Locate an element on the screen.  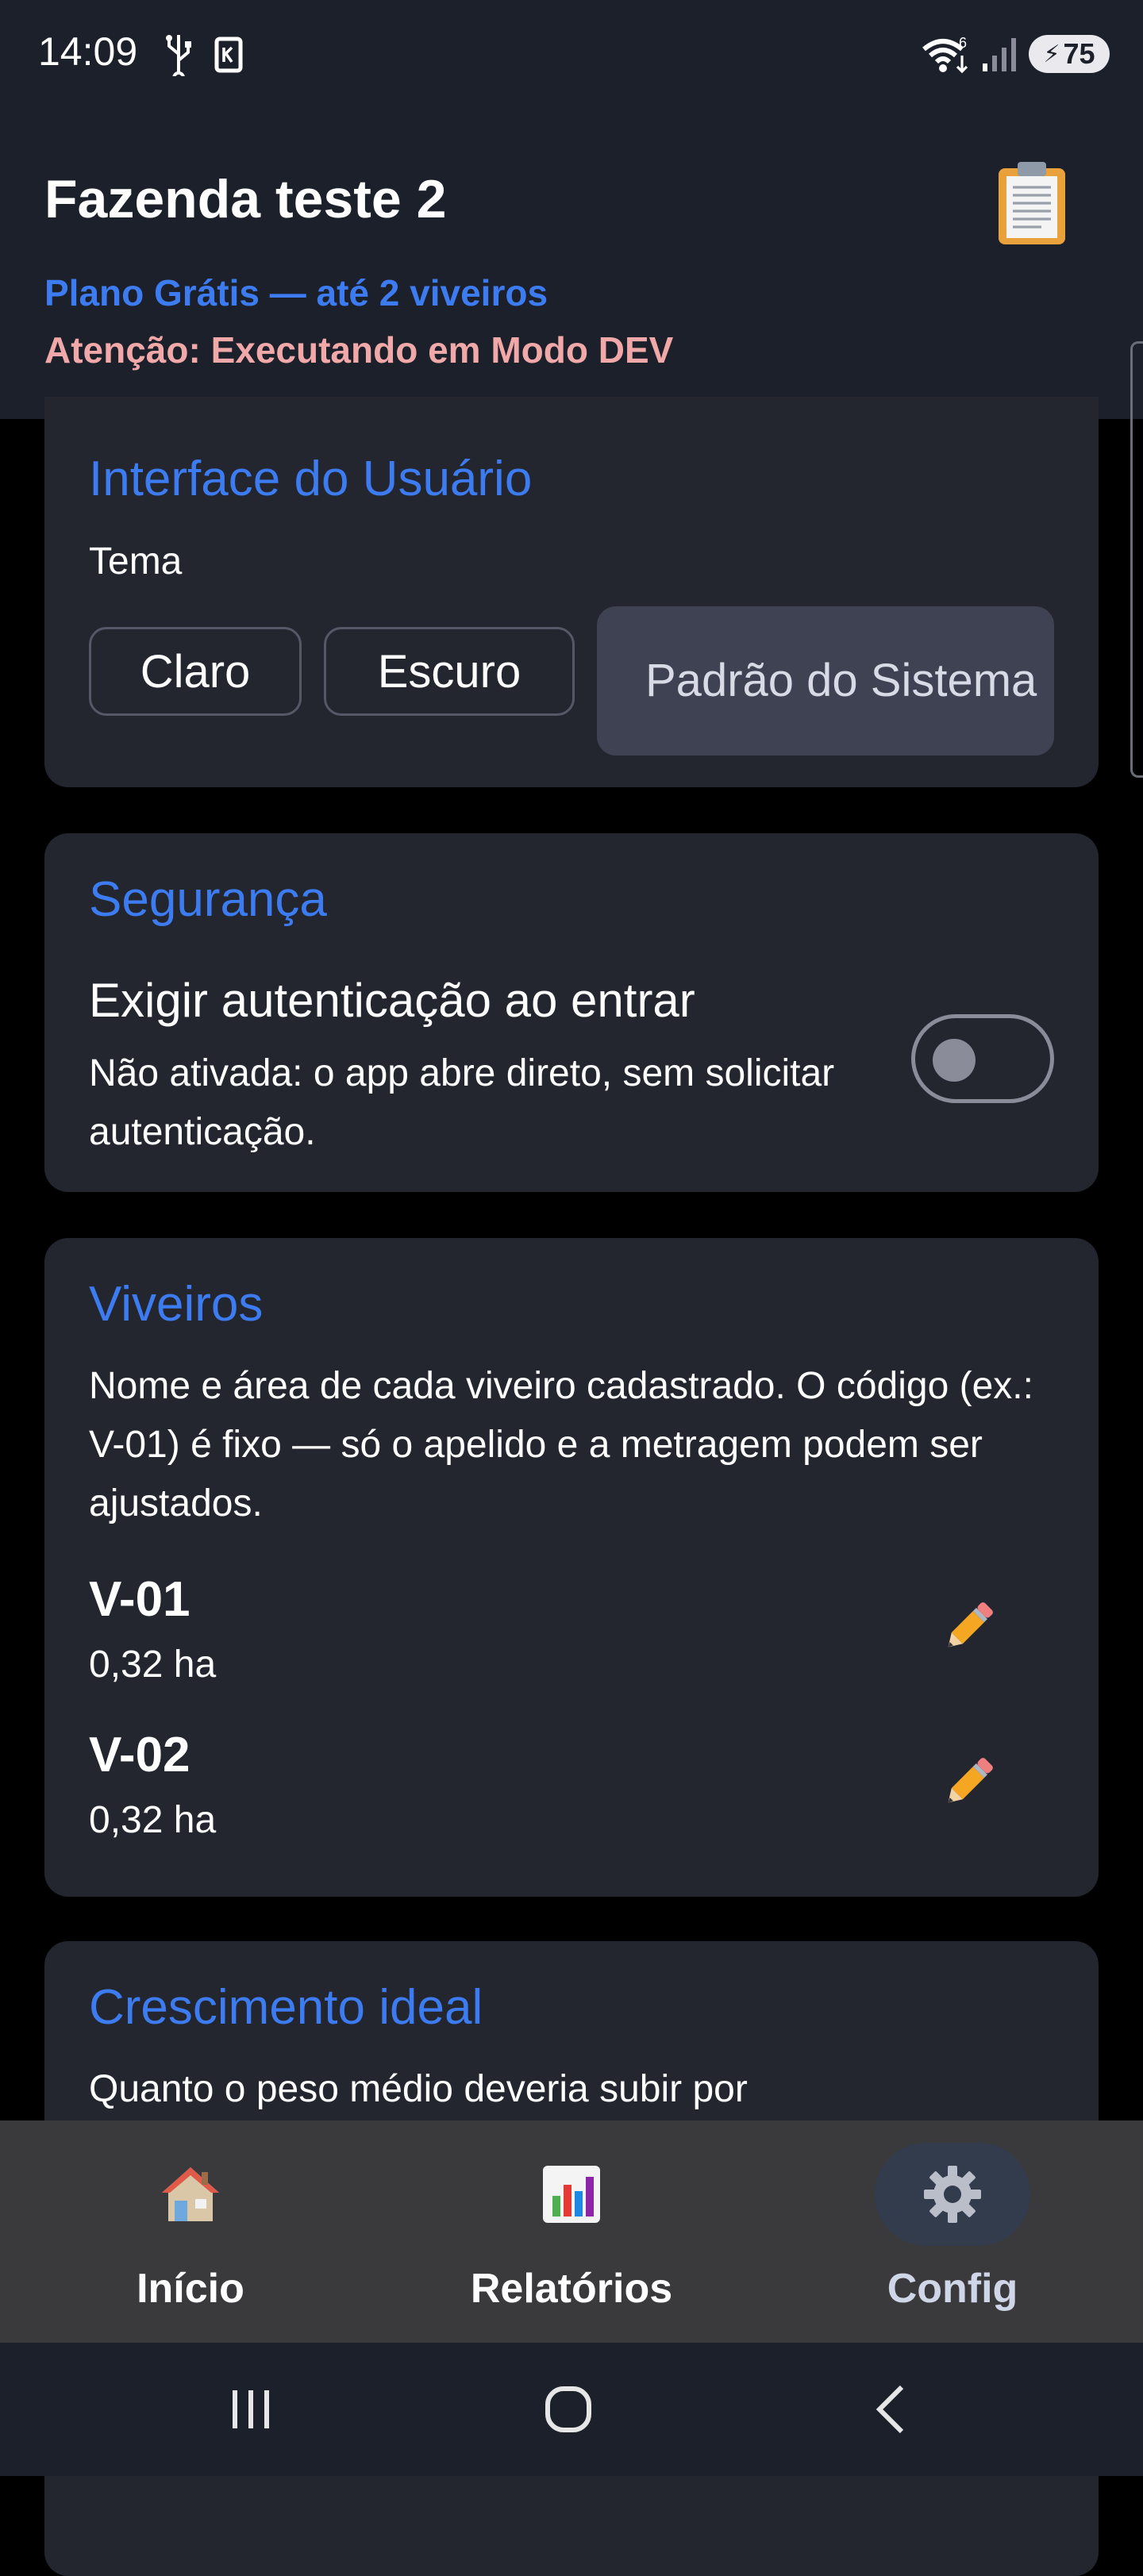
system-nav is located at coordinates (571, 2409).